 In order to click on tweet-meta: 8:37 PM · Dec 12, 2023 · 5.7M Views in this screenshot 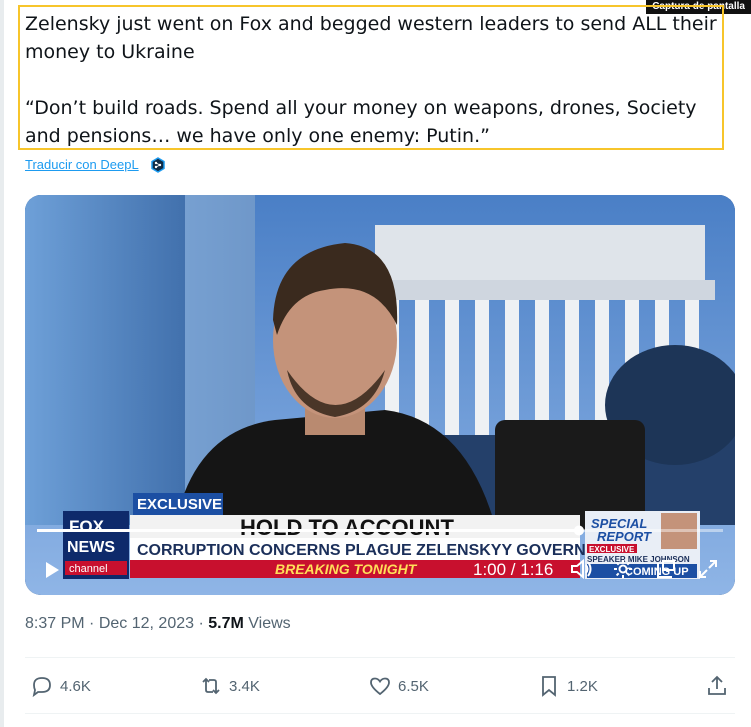, I will do `click(158, 624)`.